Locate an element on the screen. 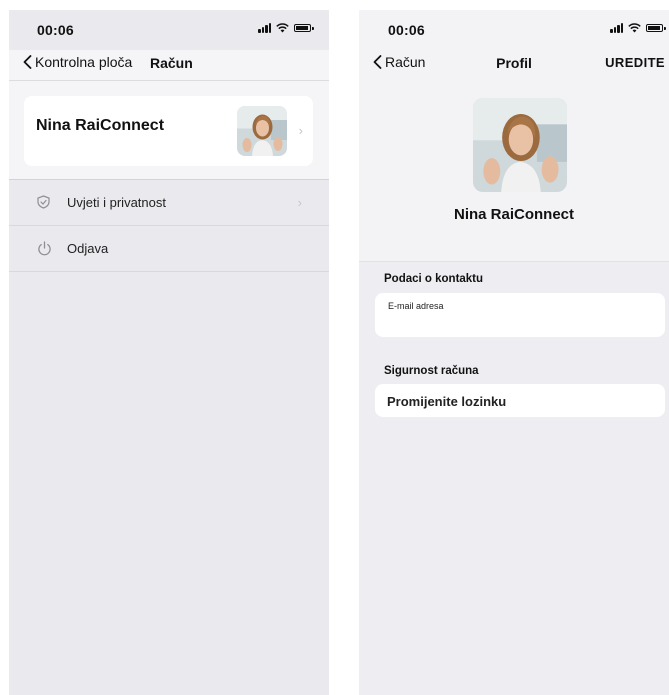  edit-button: UREDITE is located at coordinates (635, 62).